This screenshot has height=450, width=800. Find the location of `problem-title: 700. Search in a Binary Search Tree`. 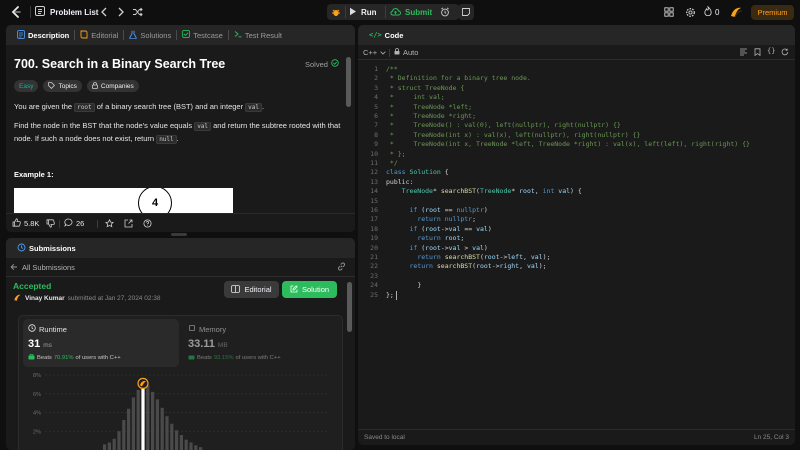

problem-title: 700. Search in a Binary Search Tree is located at coordinates (119, 64).